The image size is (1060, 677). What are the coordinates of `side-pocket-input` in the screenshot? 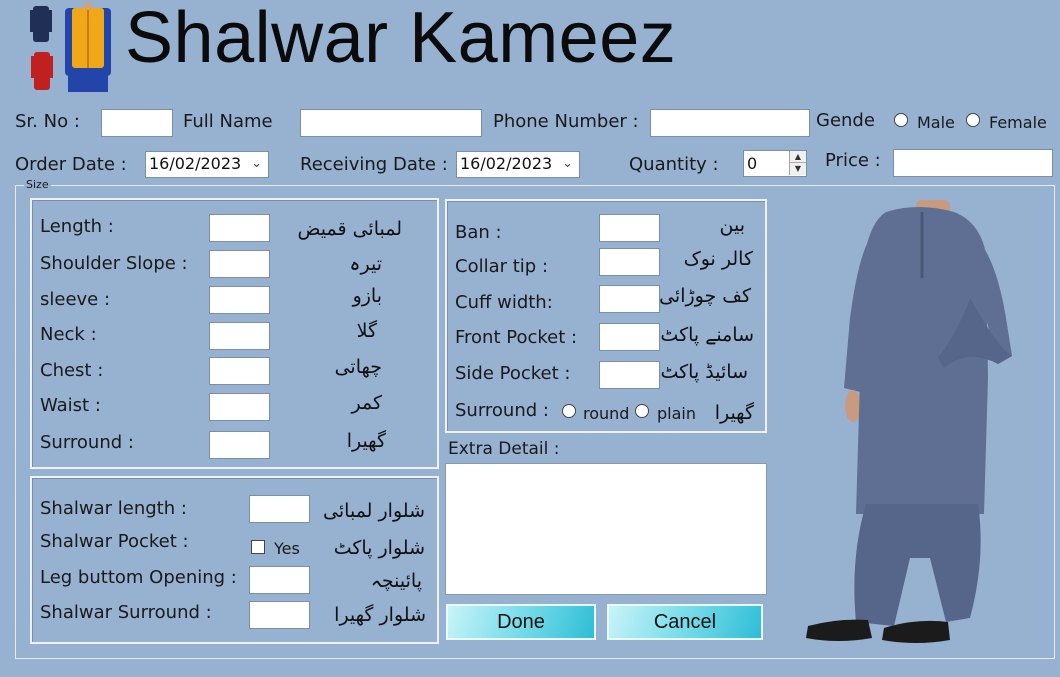 It's located at (629, 375).